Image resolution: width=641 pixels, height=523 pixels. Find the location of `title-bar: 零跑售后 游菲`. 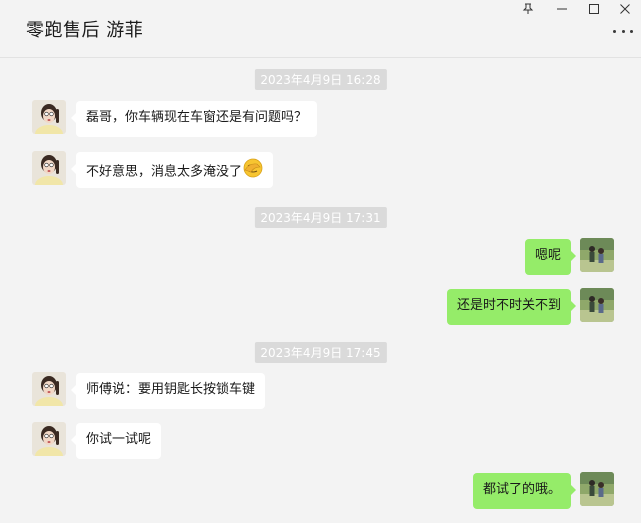

title-bar: 零跑售后 游菲 is located at coordinates (320, 29).